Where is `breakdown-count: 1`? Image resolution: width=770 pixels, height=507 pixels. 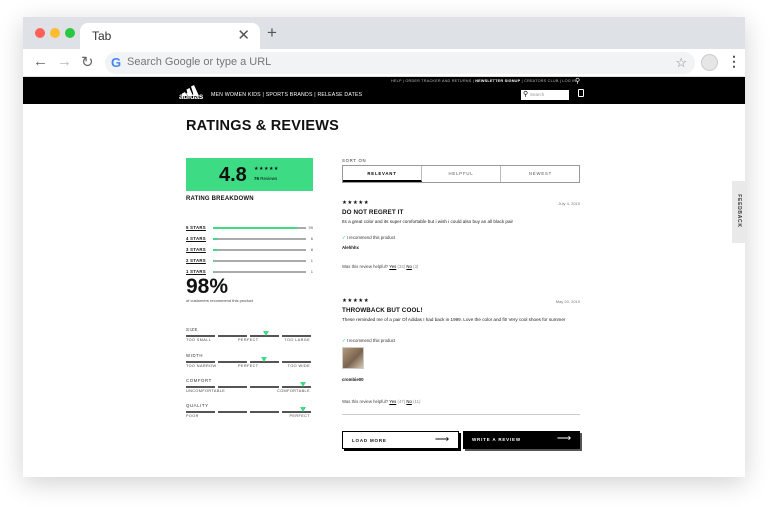 breakdown-count: 1 is located at coordinates (311, 271).